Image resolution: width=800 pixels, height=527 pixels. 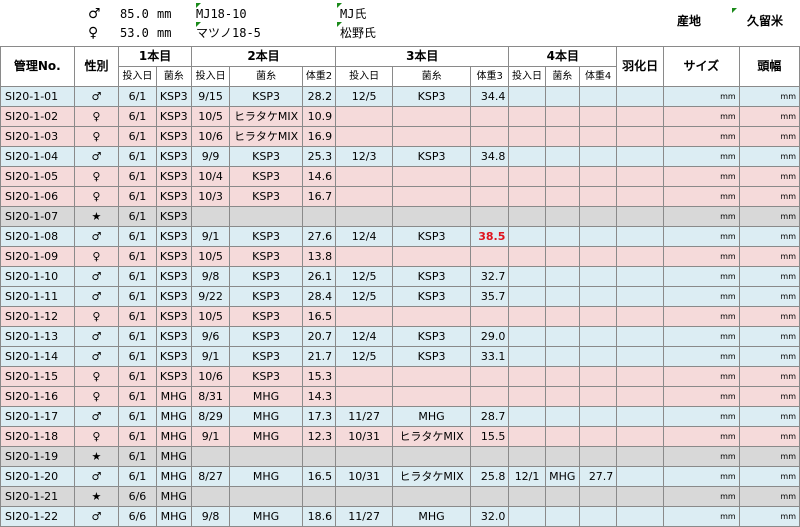 What do you see at coordinates (400, 176) in the screenshot?
I see `table-row: SI20-1-05 ♀ 6/1 KSP3 10/4 KSP3 14.6 mm mm` at bounding box center [400, 176].